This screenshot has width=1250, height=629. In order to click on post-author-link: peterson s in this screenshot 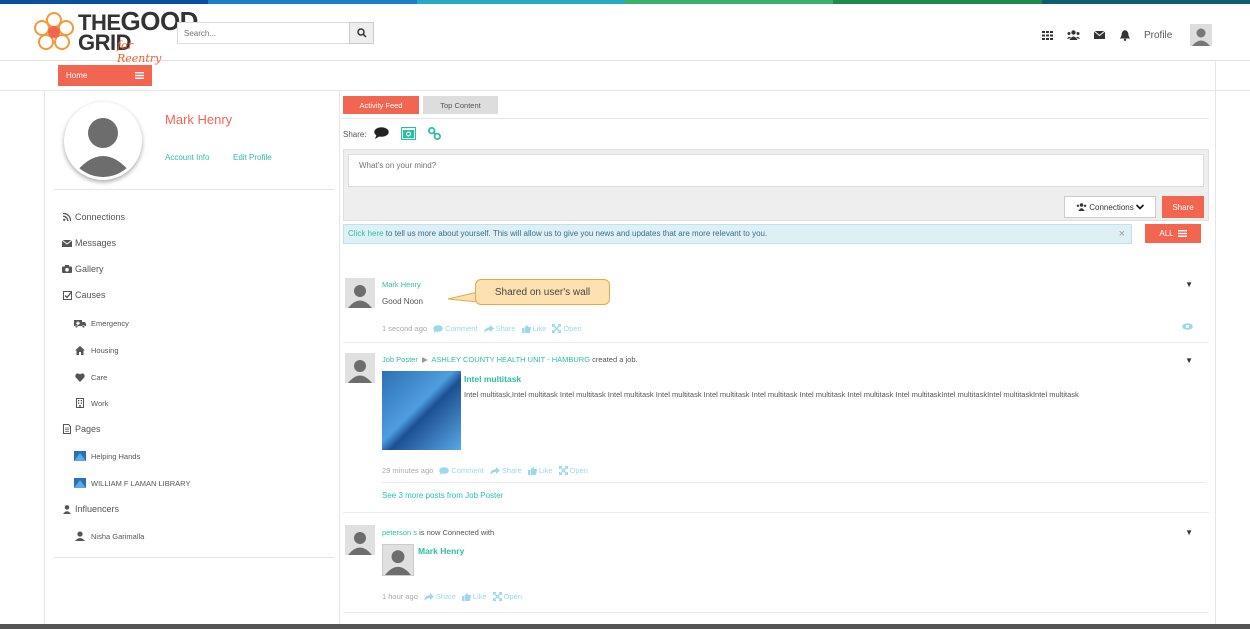, I will do `click(399, 532)`.